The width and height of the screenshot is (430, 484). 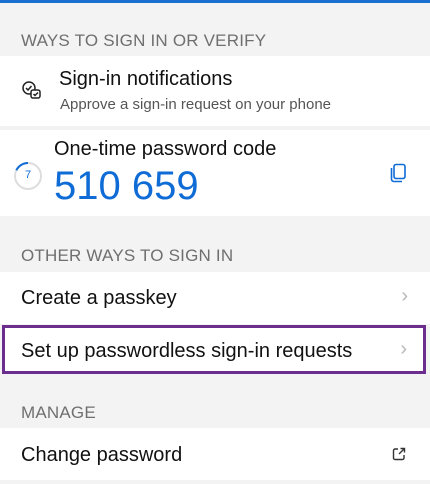 What do you see at coordinates (144, 40) in the screenshot?
I see `section-header-verify: WAYS TO SIGN IN OR VERIFY` at bounding box center [144, 40].